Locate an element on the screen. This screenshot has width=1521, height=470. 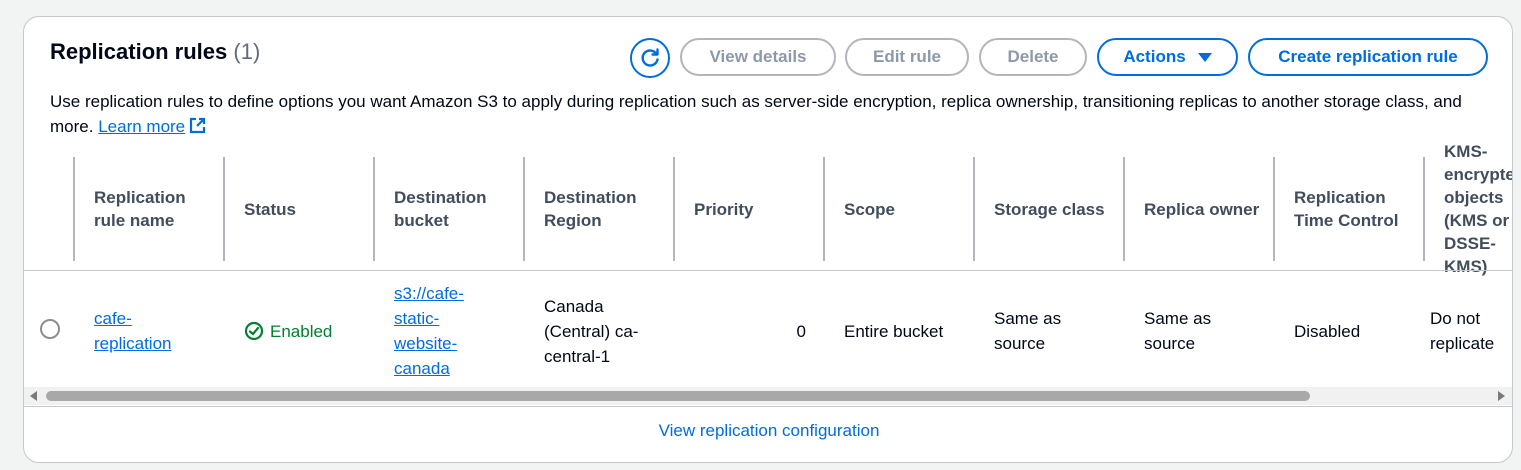
external-link-icon is located at coordinates (198, 125).